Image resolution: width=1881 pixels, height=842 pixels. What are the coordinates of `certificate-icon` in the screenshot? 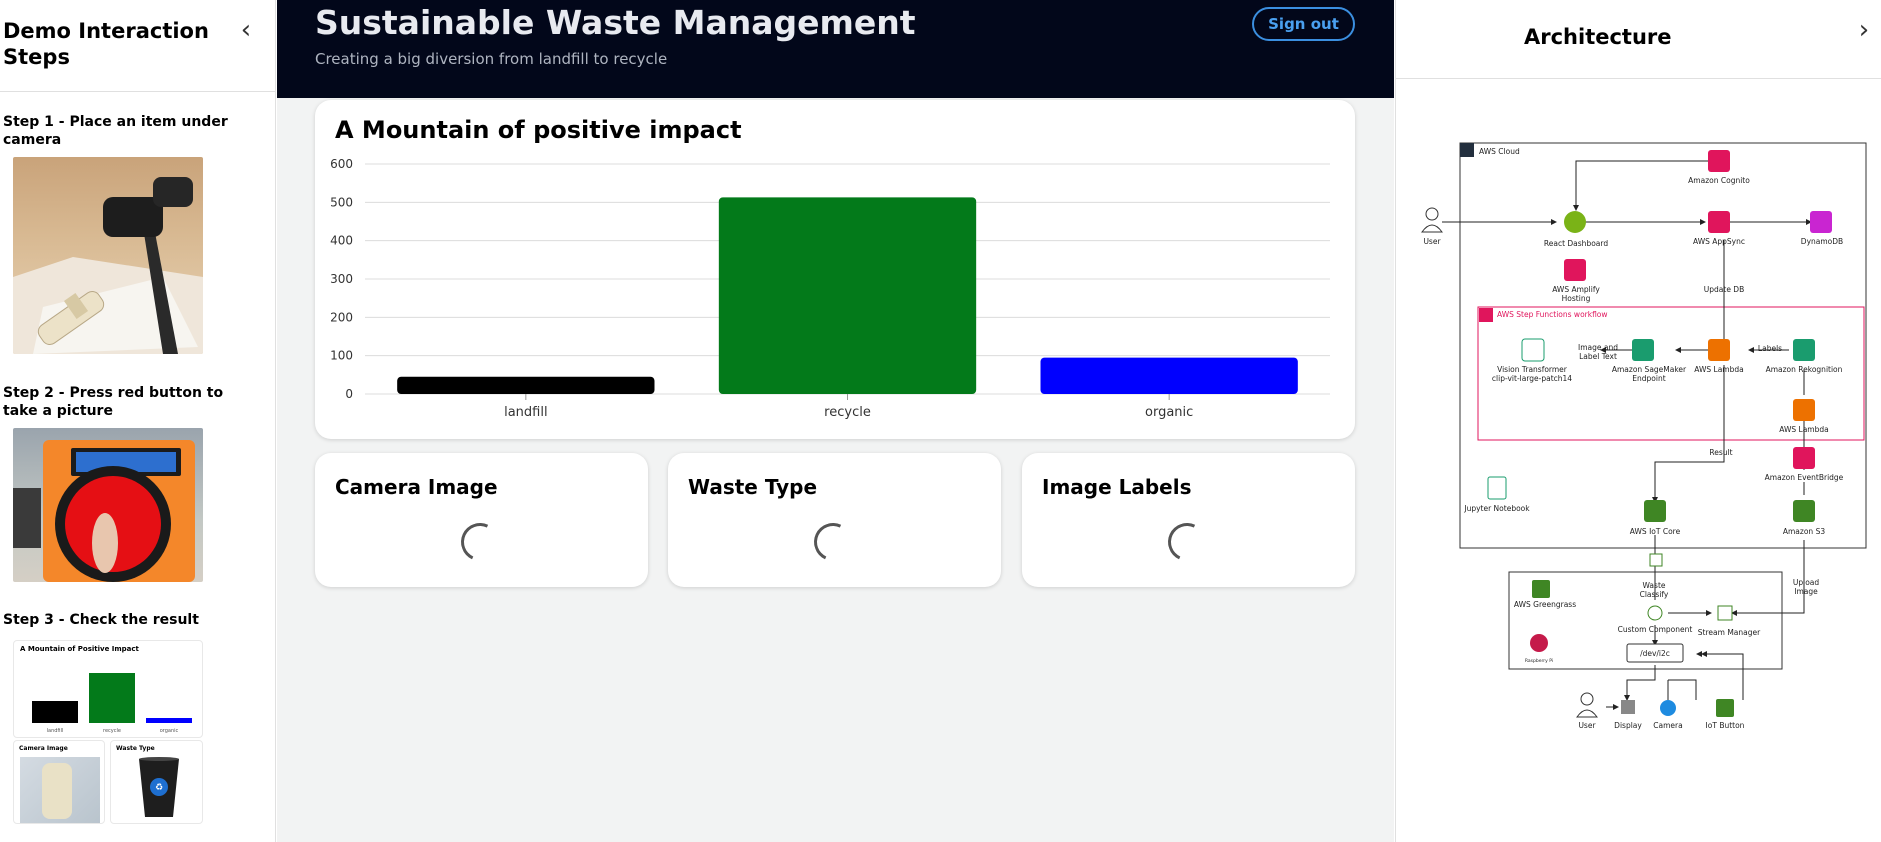 It's located at (1656, 560).